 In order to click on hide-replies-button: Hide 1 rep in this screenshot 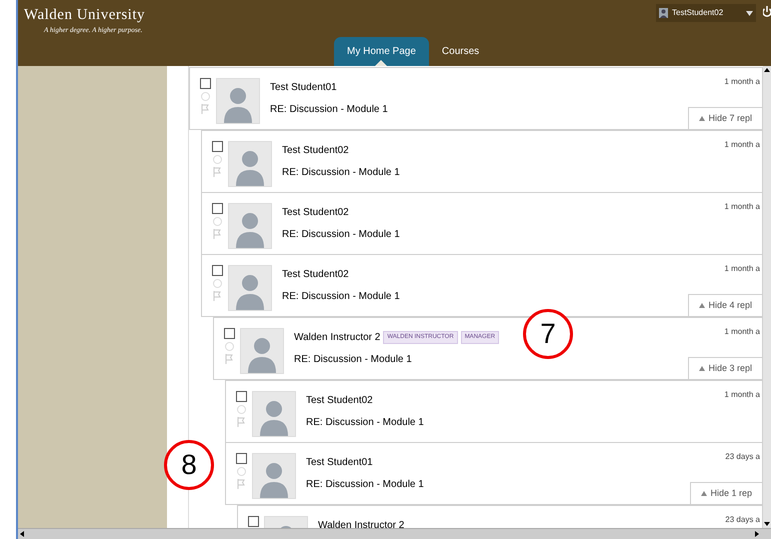, I will do `click(726, 493)`.